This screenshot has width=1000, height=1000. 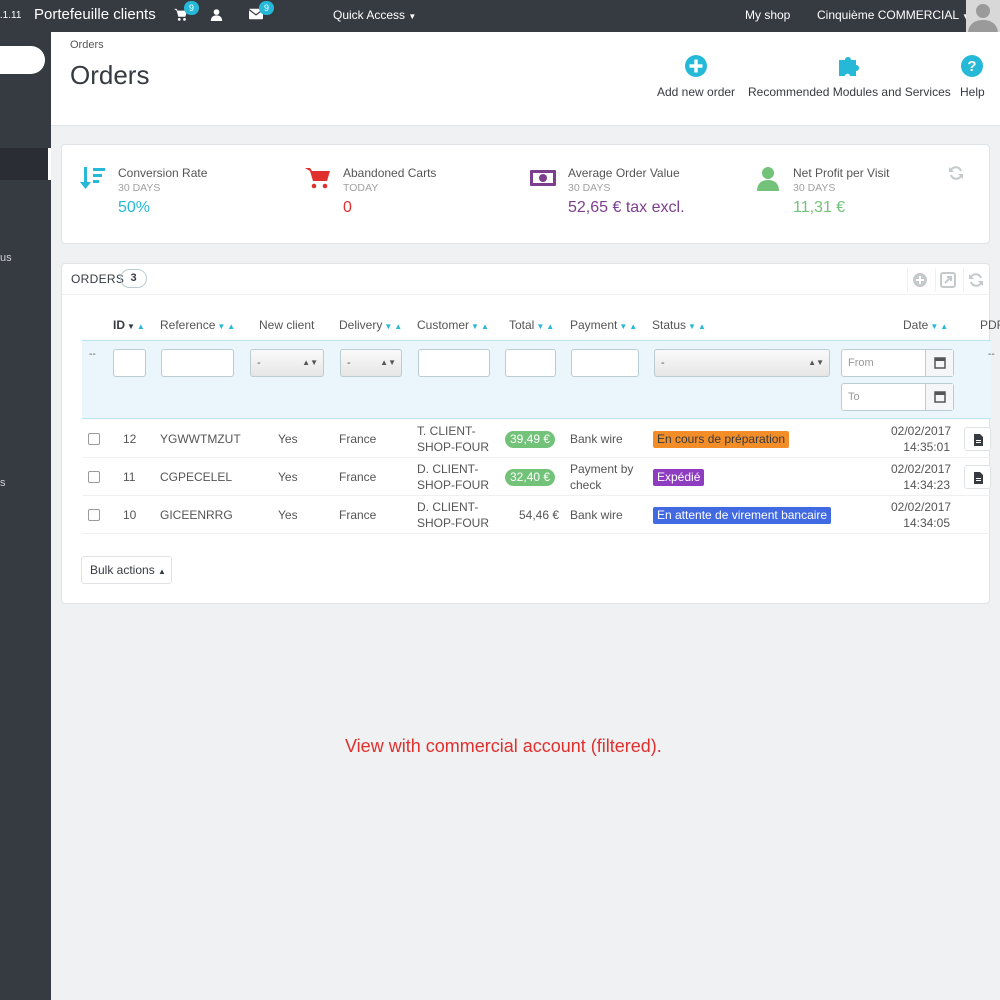 I want to click on order-id: 12, so click(x=130, y=439).